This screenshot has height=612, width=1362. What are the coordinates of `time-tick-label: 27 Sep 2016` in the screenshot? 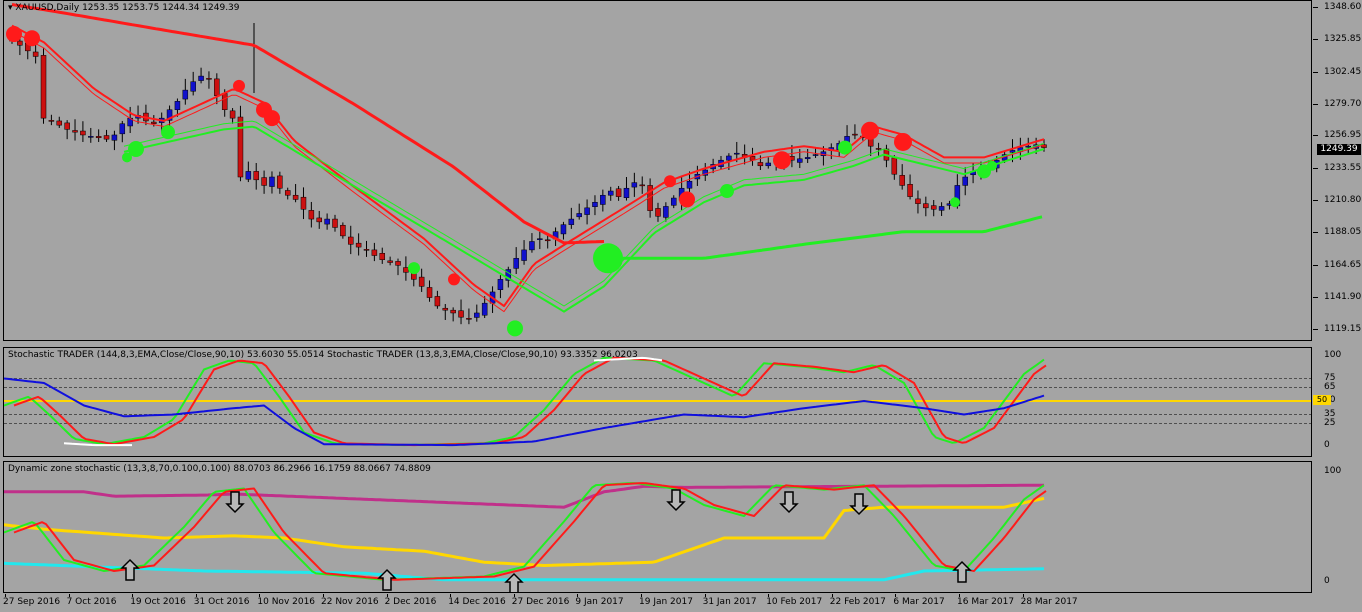 It's located at (32, 602).